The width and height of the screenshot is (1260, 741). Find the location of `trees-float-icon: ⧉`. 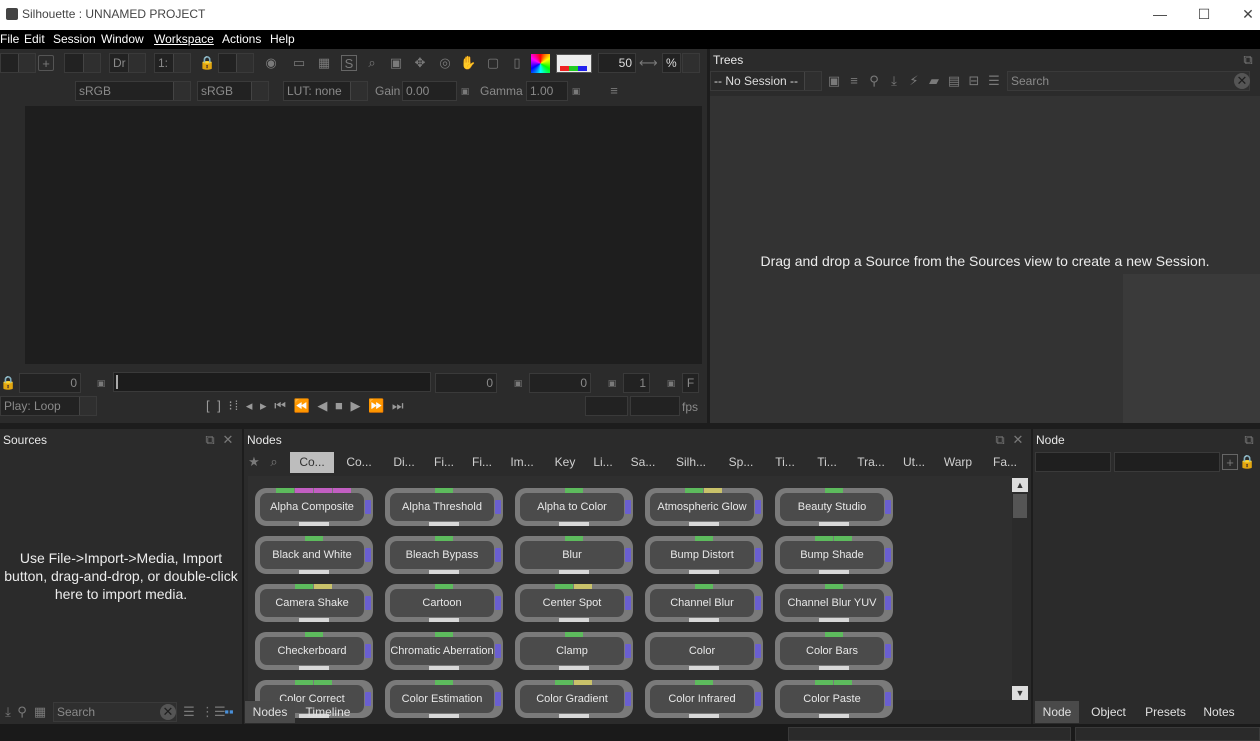

trees-float-icon: ⧉ is located at coordinates (1248, 60).